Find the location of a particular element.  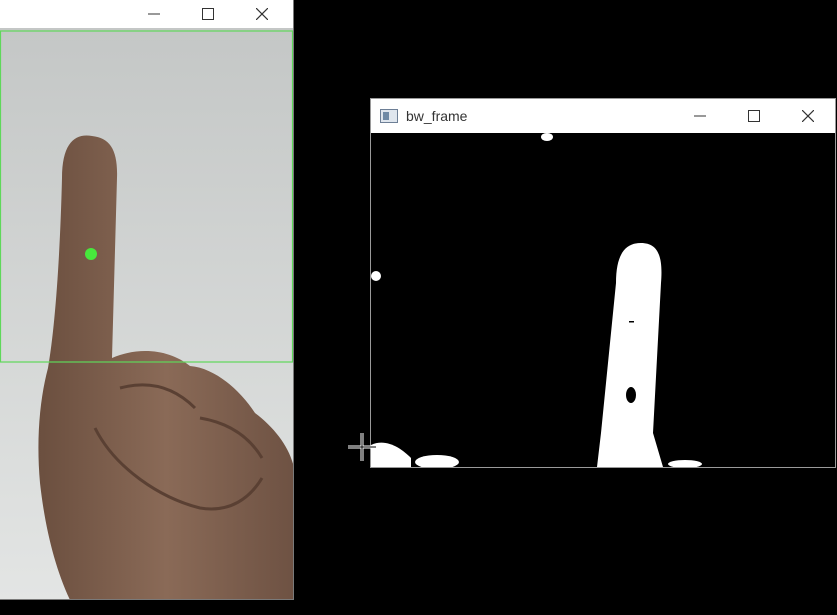

window-title: bw_frame is located at coordinates (437, 116).